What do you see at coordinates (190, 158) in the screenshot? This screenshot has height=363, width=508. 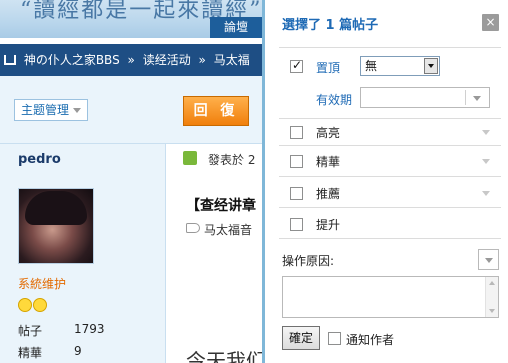 I see `post-author-icon` at bounding box center [190, 158].